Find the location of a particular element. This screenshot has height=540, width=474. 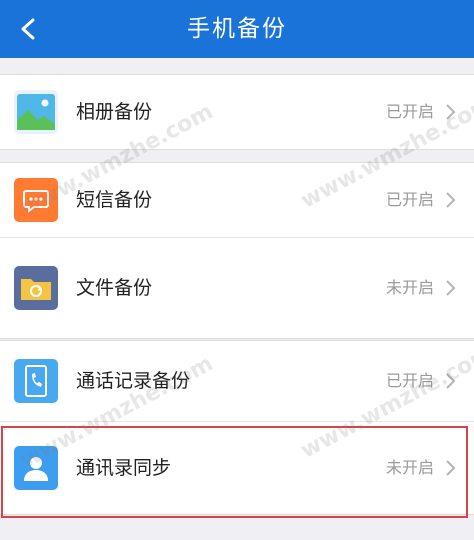

settings-group-album: 相册备份 已开启 is located at coordinates (237, 112).